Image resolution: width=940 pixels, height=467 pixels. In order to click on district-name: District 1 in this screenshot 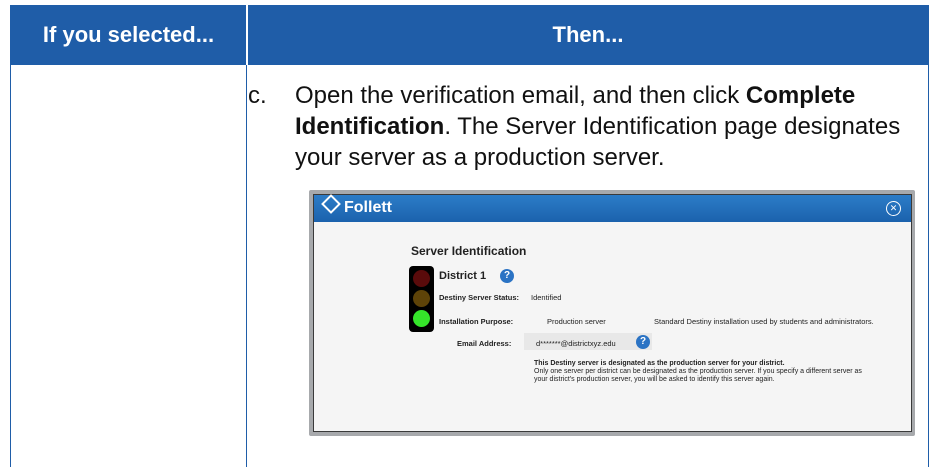, I will do `click(463, 276)`.